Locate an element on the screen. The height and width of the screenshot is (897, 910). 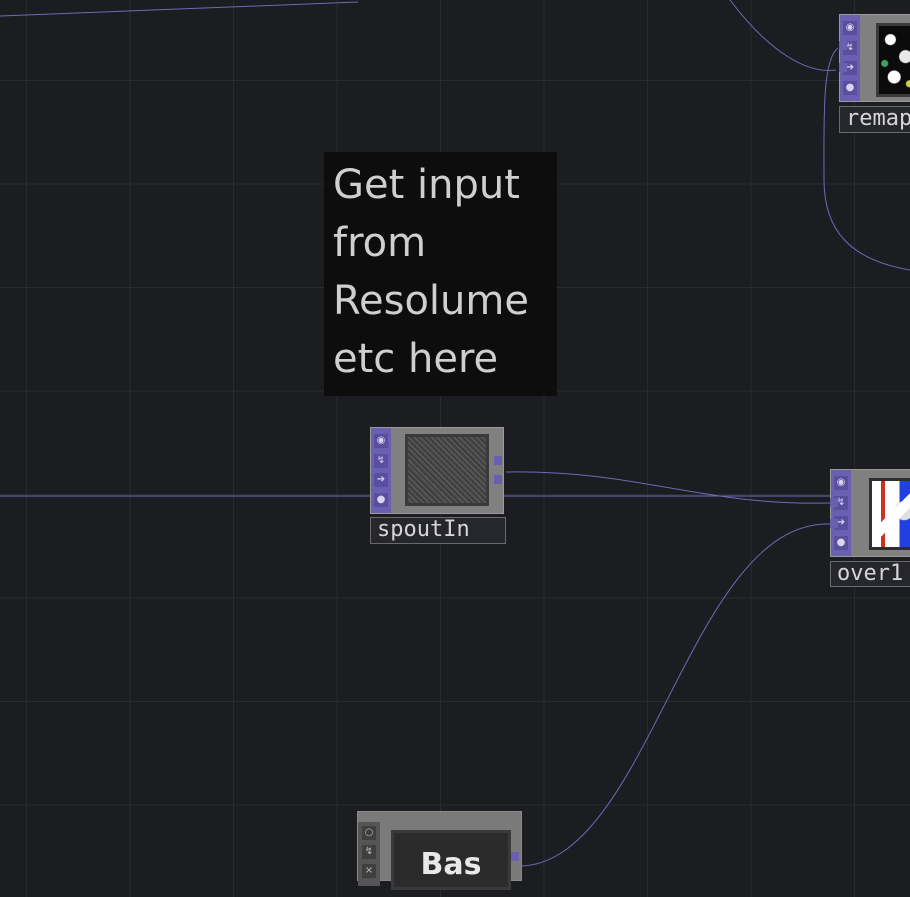
node-preview: Bas is located at coordinates (451, 860).